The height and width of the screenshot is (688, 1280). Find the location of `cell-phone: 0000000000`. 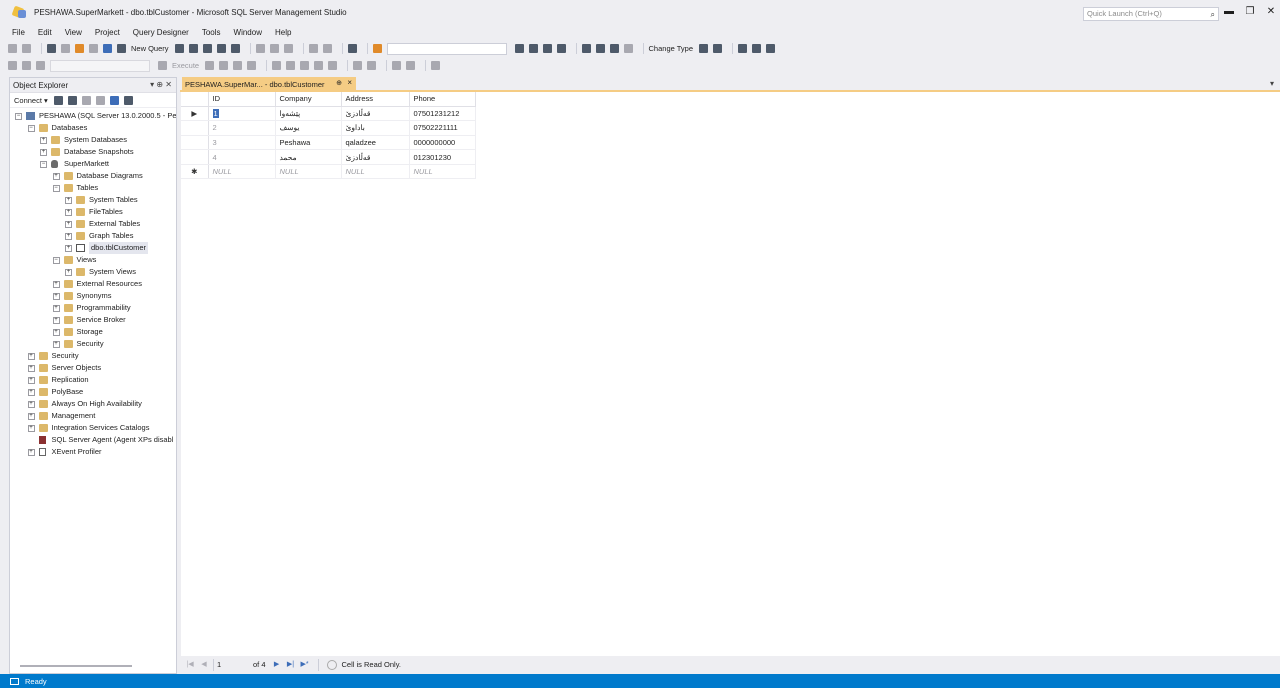

cell-phone: 0000000000 is located at coordinates (442, 143).